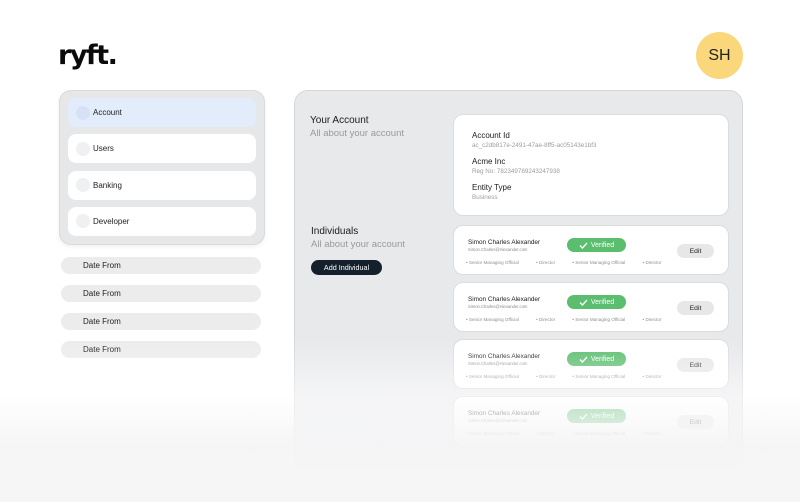  Describe the element at coordinates (162, 221) in the screenshot. I see `sidebar-item-developer: Developer` at that location.